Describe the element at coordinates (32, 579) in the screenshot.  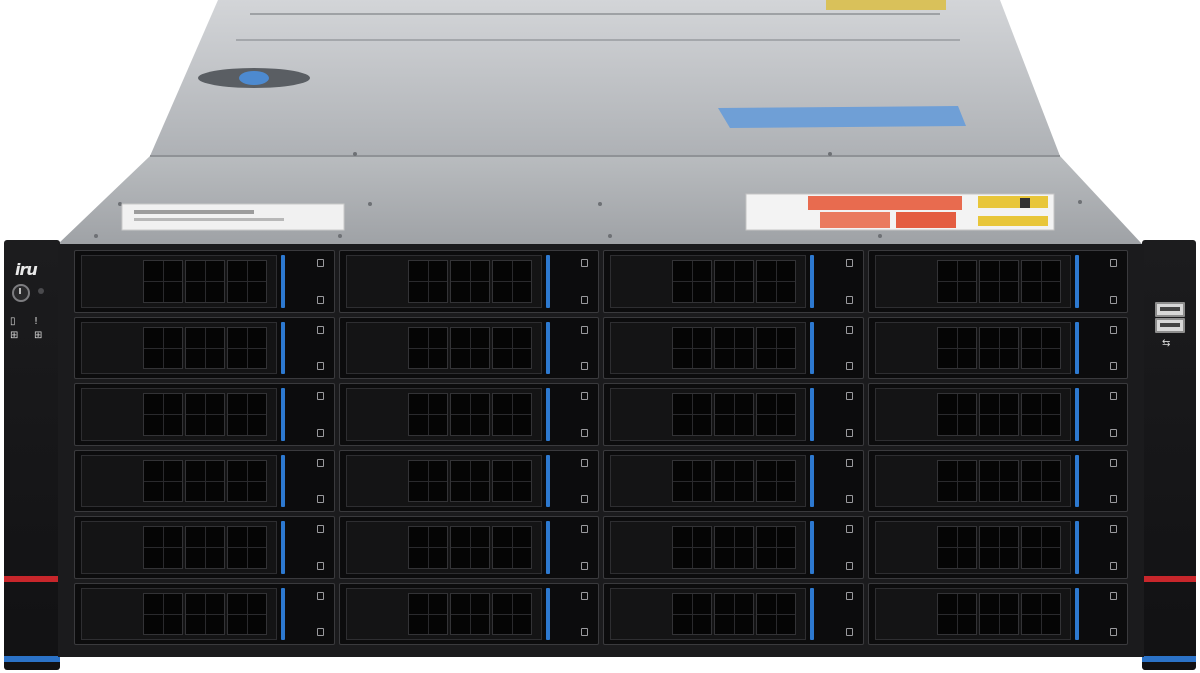
I see `accent-red-stripe` at that location.